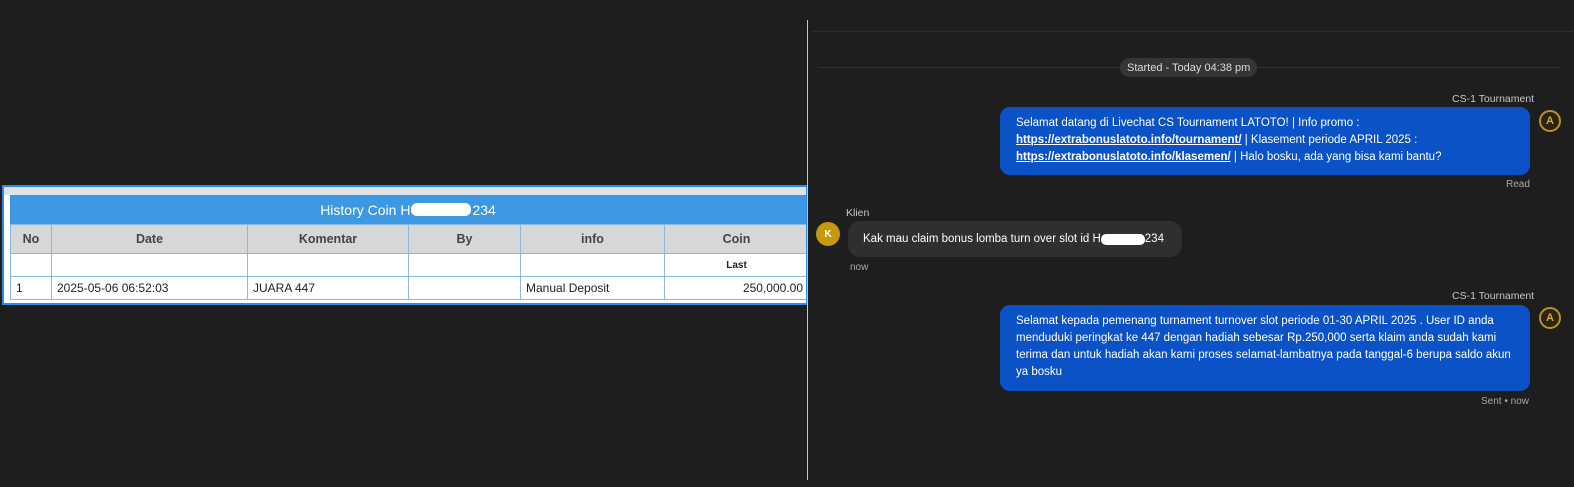  Describe the element at coordinates (858, 213) in the screenshot. I see `client-sender-name: Klien` at that location.